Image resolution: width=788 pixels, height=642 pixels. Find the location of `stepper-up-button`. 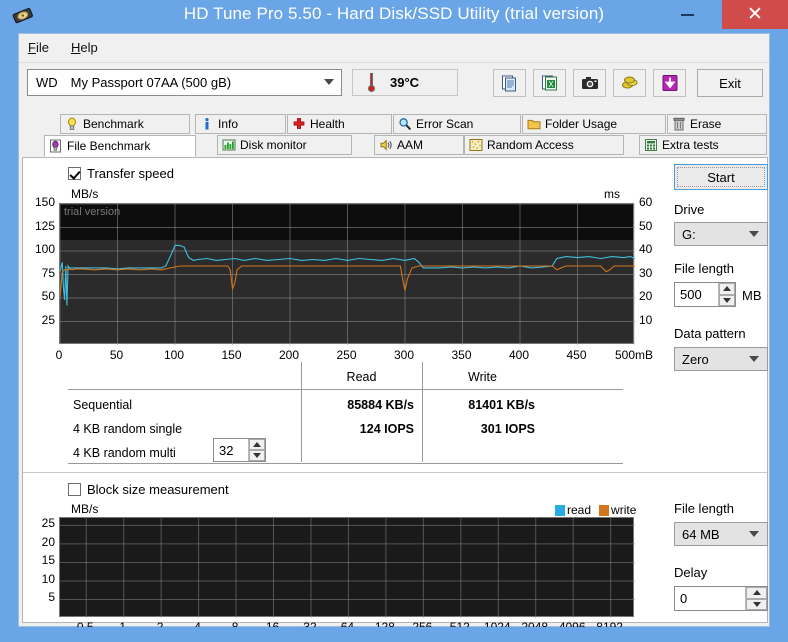

stepper-up-button is located at coordinates (257, 444).